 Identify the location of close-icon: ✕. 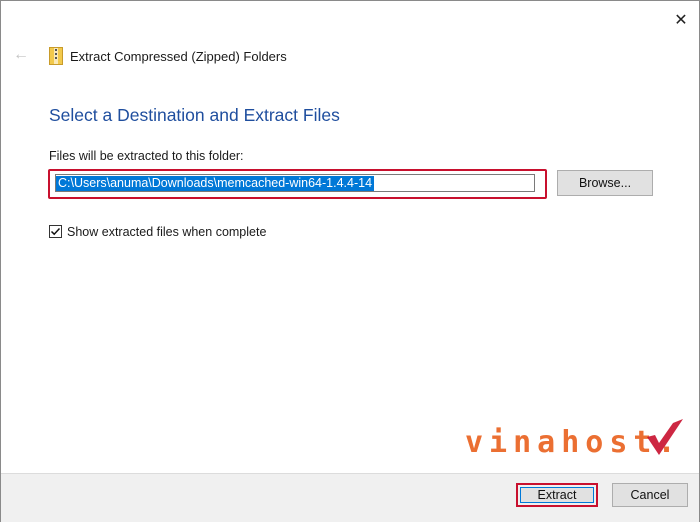
(681, 20).